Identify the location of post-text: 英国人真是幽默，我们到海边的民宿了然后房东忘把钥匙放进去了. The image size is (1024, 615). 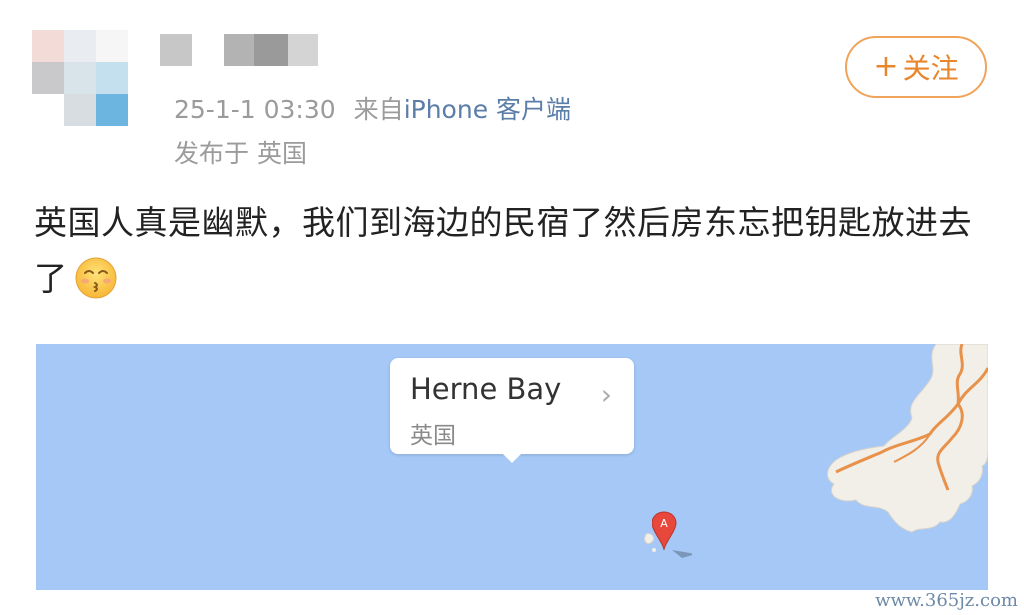
(503, 250).